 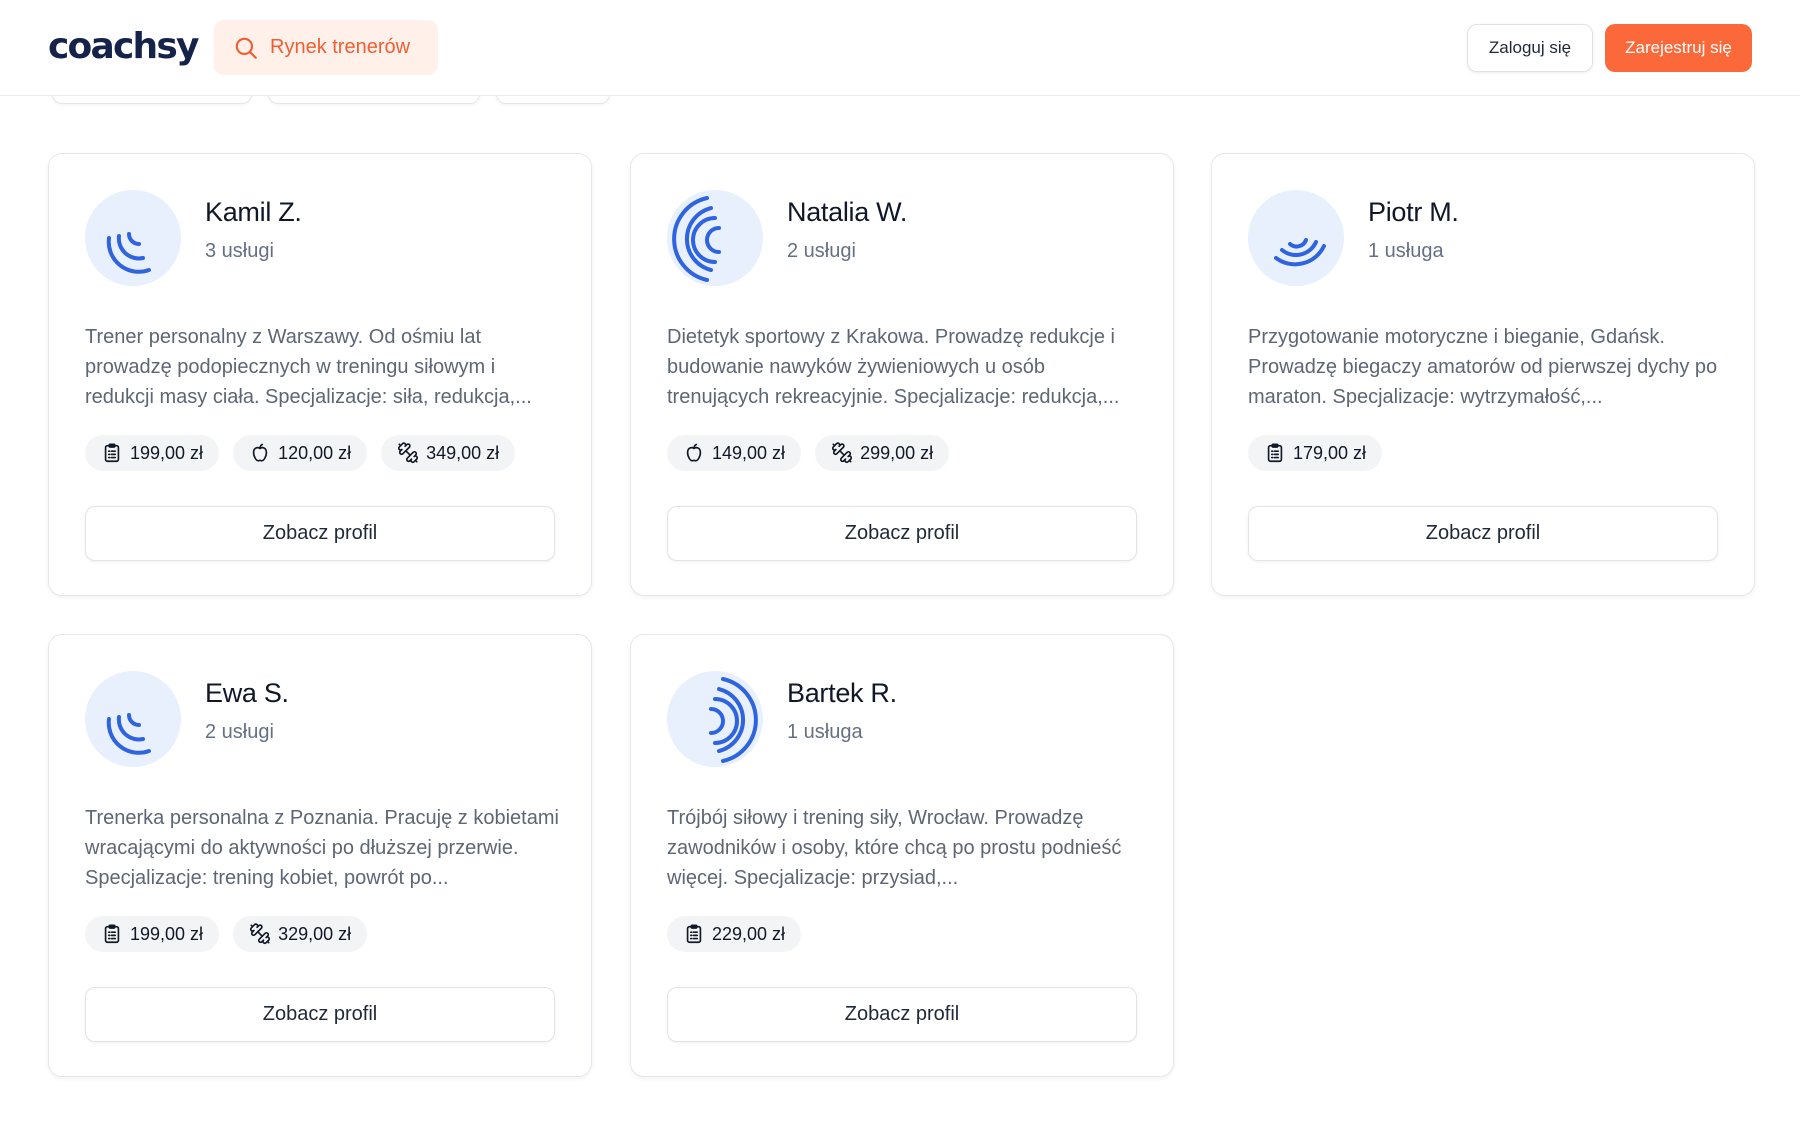 What do you see at coordinates (897, 452) in the screenshot?
I see `price-value: 299,00 zł` at bounding box center [897, 452].